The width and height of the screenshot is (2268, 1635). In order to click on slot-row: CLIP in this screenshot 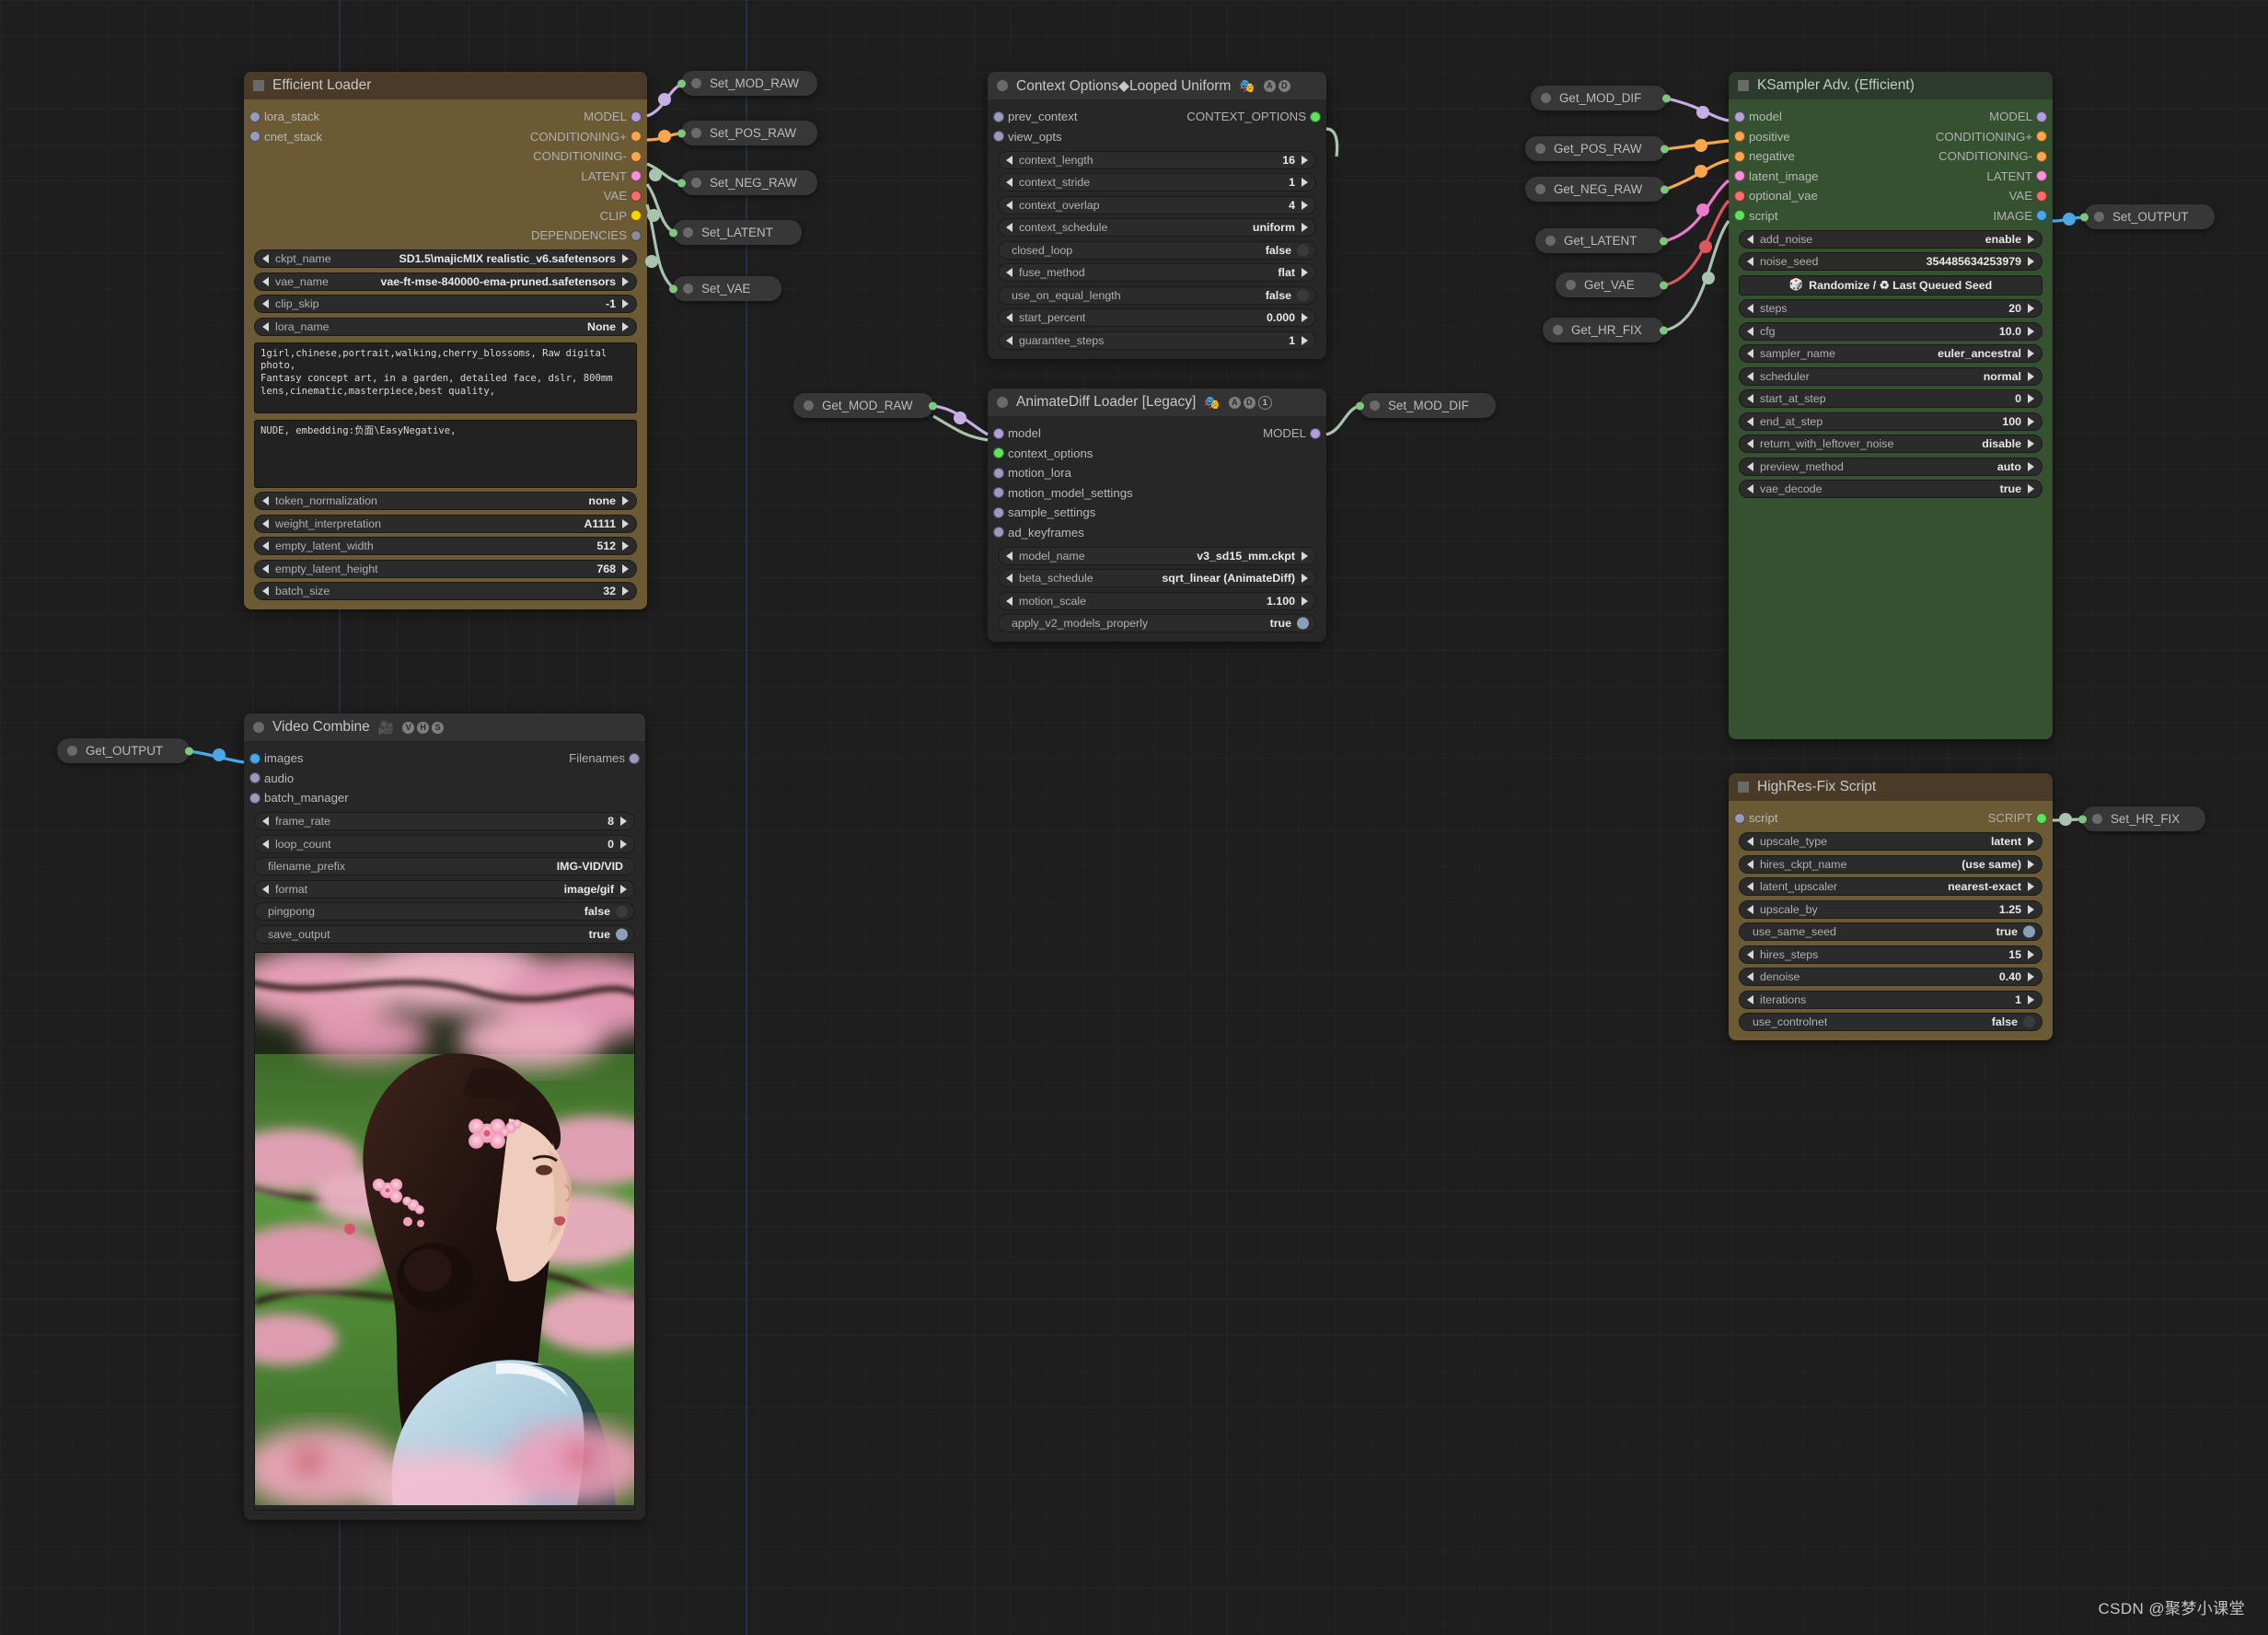, I will do `click(445, 216)`.